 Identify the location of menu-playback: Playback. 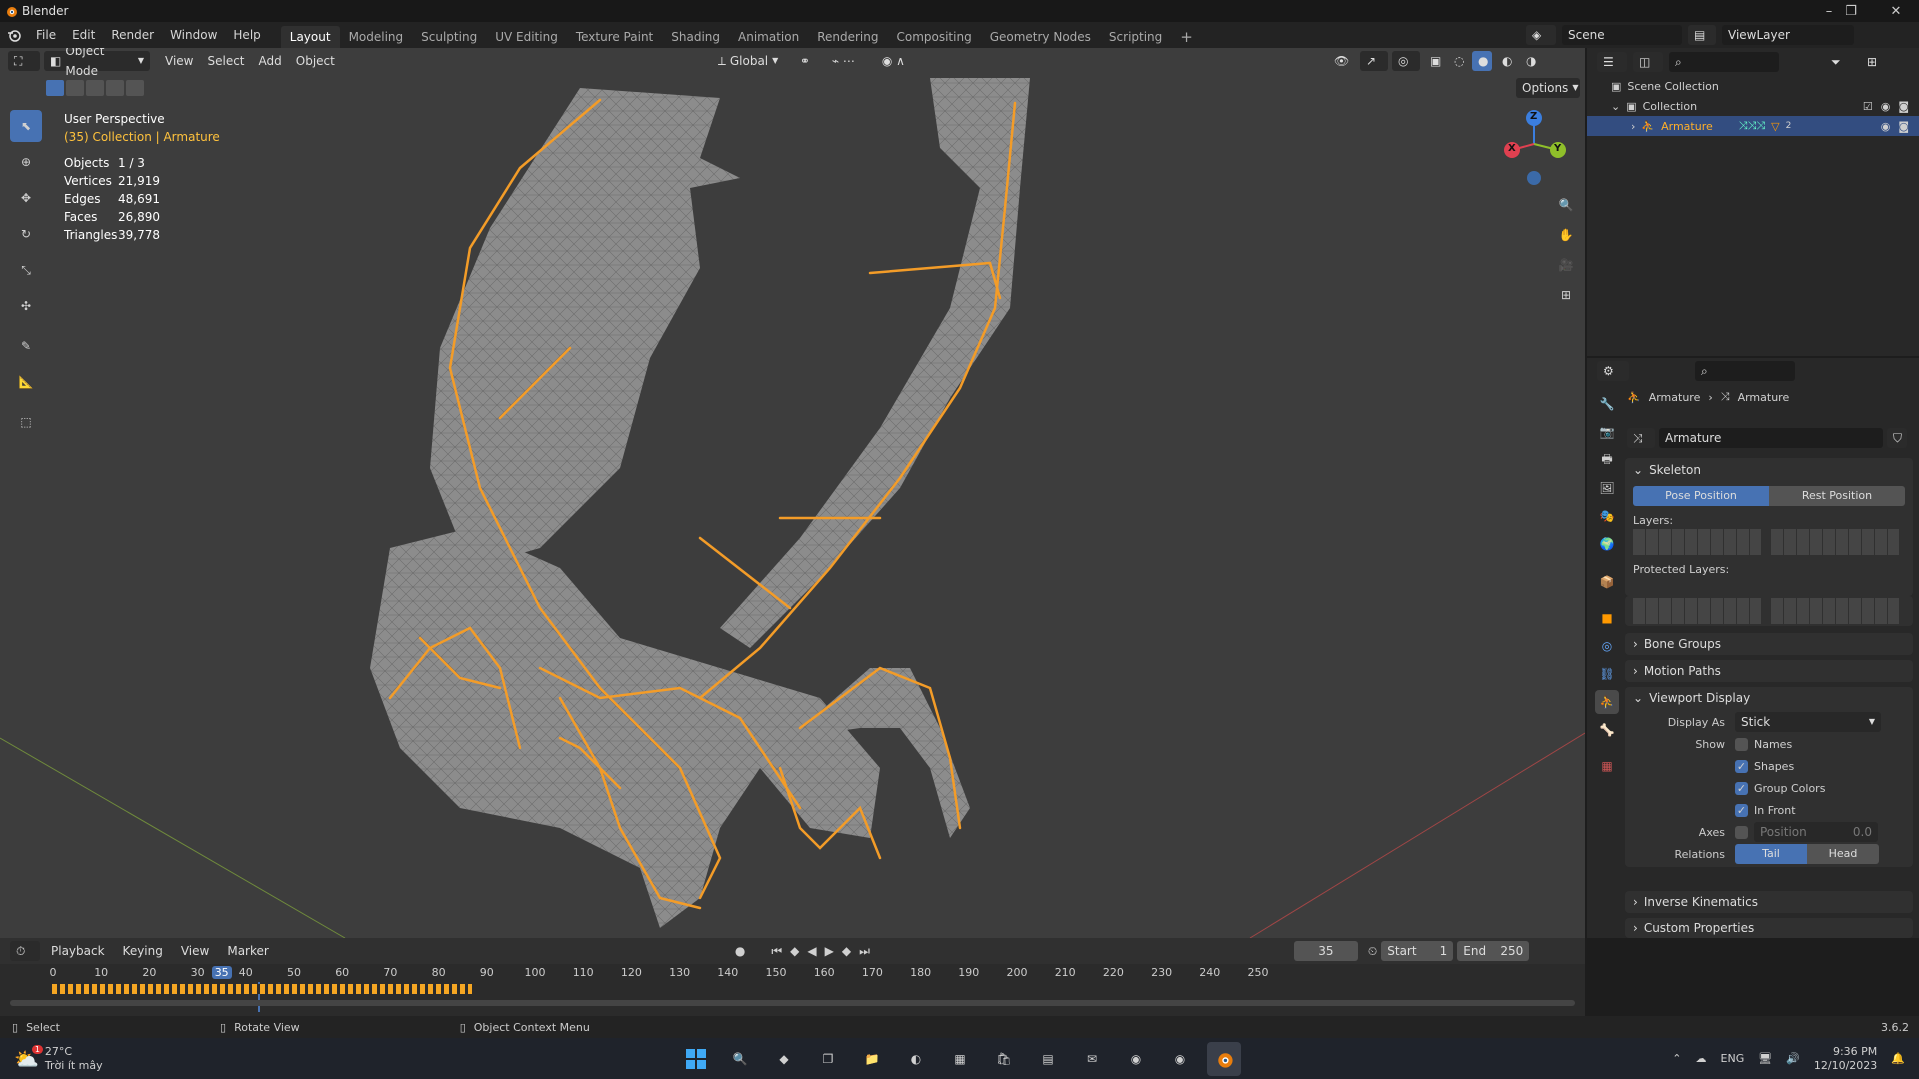
(78, 951).